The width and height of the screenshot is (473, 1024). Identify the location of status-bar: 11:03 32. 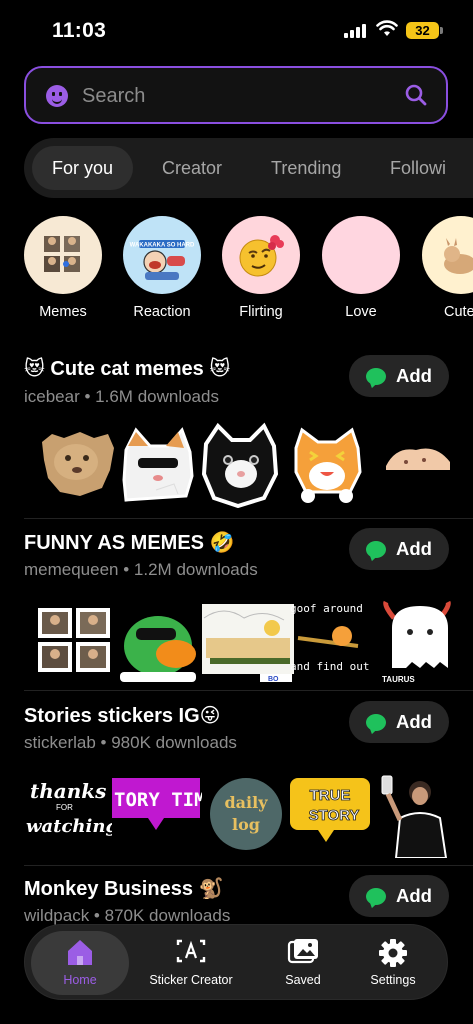
(236, 30).